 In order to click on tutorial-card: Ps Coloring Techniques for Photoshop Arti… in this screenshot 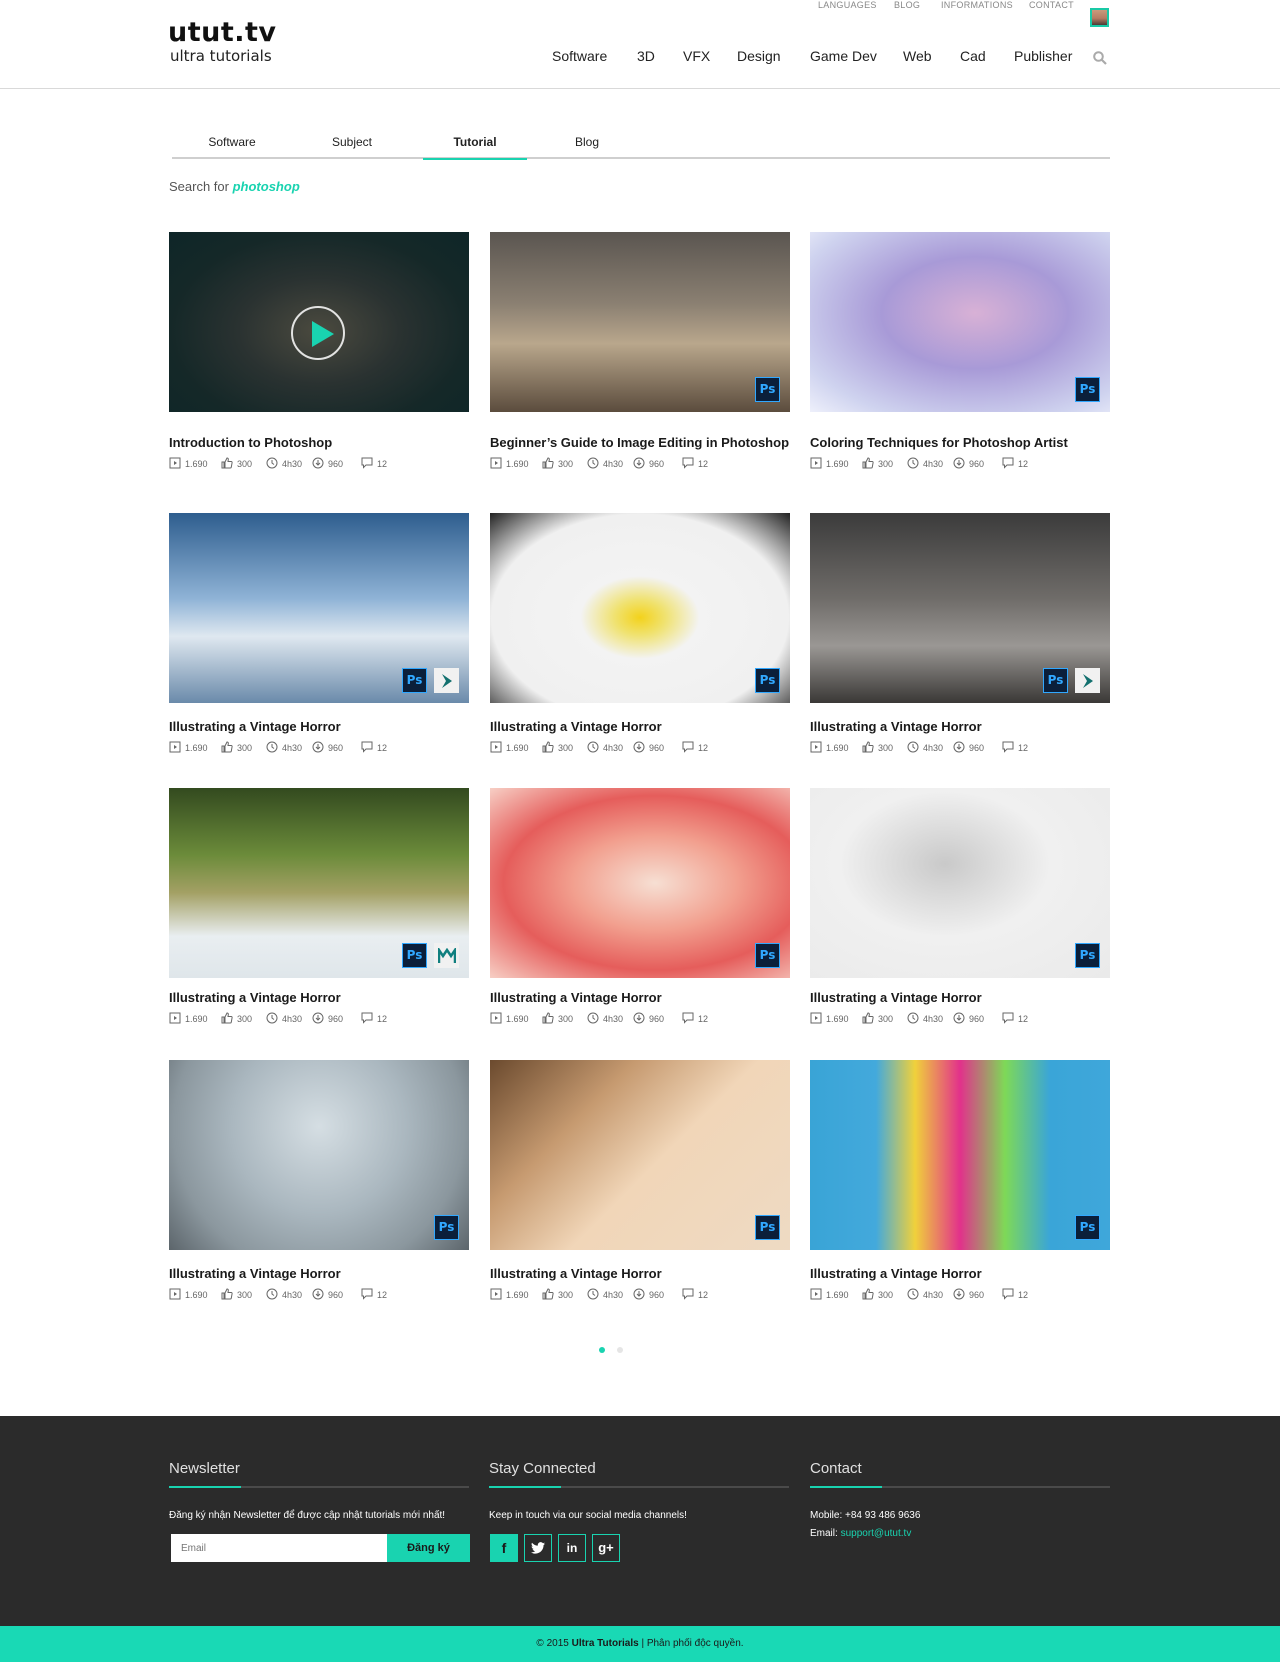, I will do `click(960, 353)`.